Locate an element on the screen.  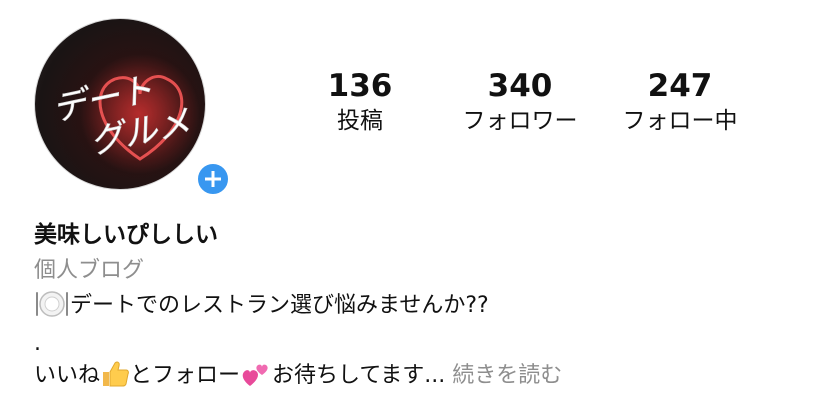
profile-category: 個人ブログ is located at coordinates (89, 270).